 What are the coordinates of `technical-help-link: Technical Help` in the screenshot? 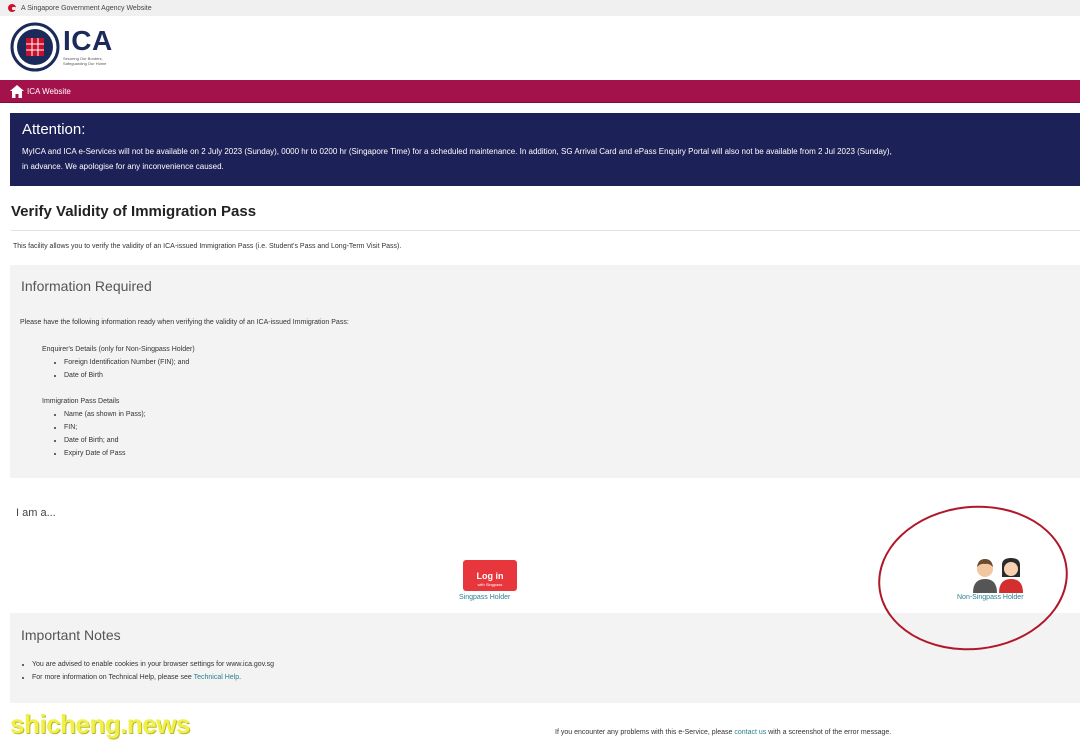 It's located at (217, 677).